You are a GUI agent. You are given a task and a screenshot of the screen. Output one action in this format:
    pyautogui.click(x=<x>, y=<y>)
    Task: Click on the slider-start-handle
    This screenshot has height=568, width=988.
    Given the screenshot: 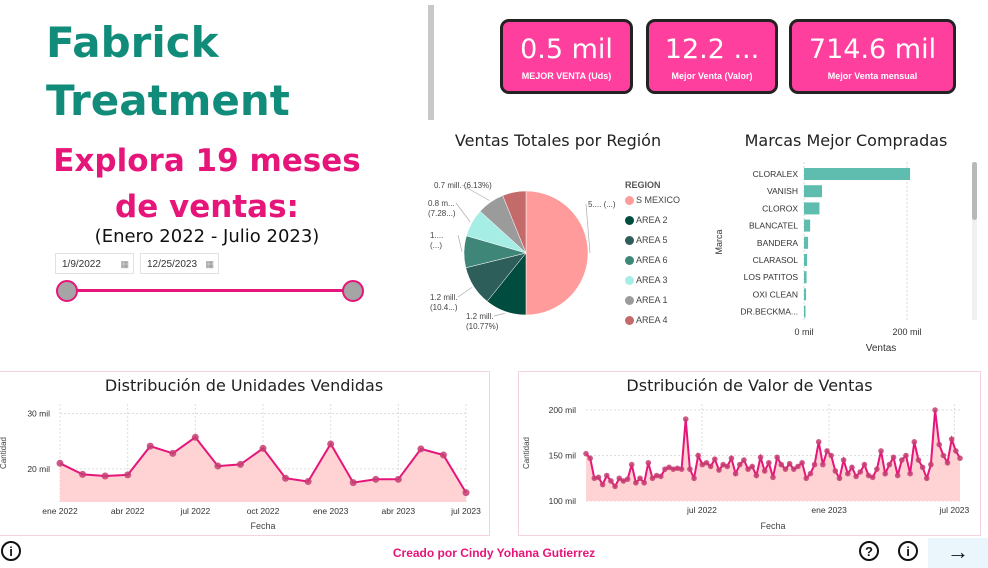 What is the action you would take?
    pyautogui.click(x=67, y=291)
    